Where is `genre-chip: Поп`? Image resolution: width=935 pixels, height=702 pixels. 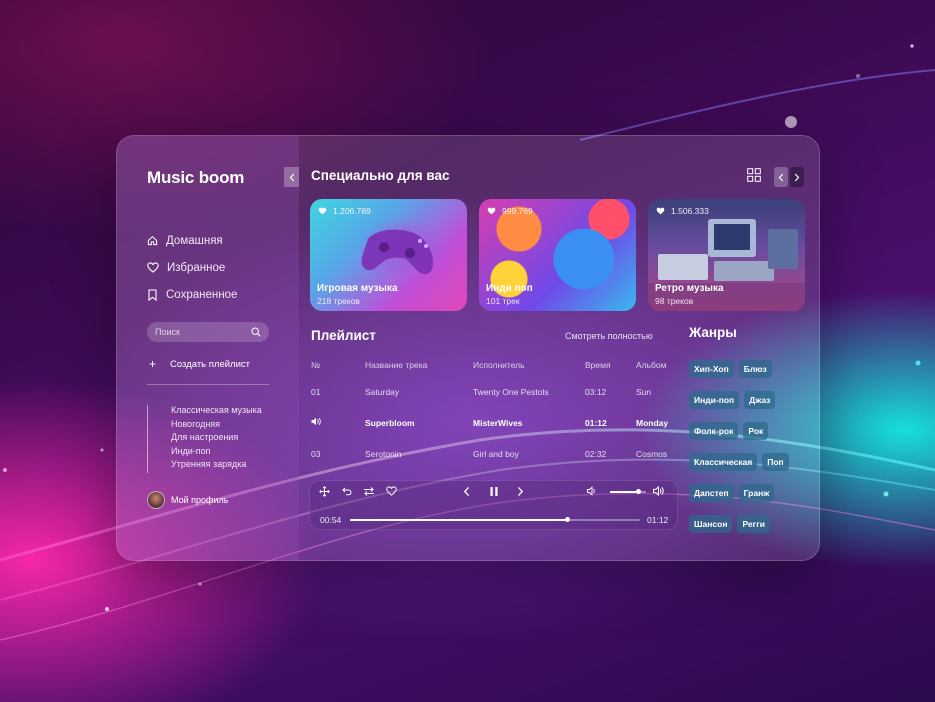
genre-chip: Поп is located at coordinates (775, 461).